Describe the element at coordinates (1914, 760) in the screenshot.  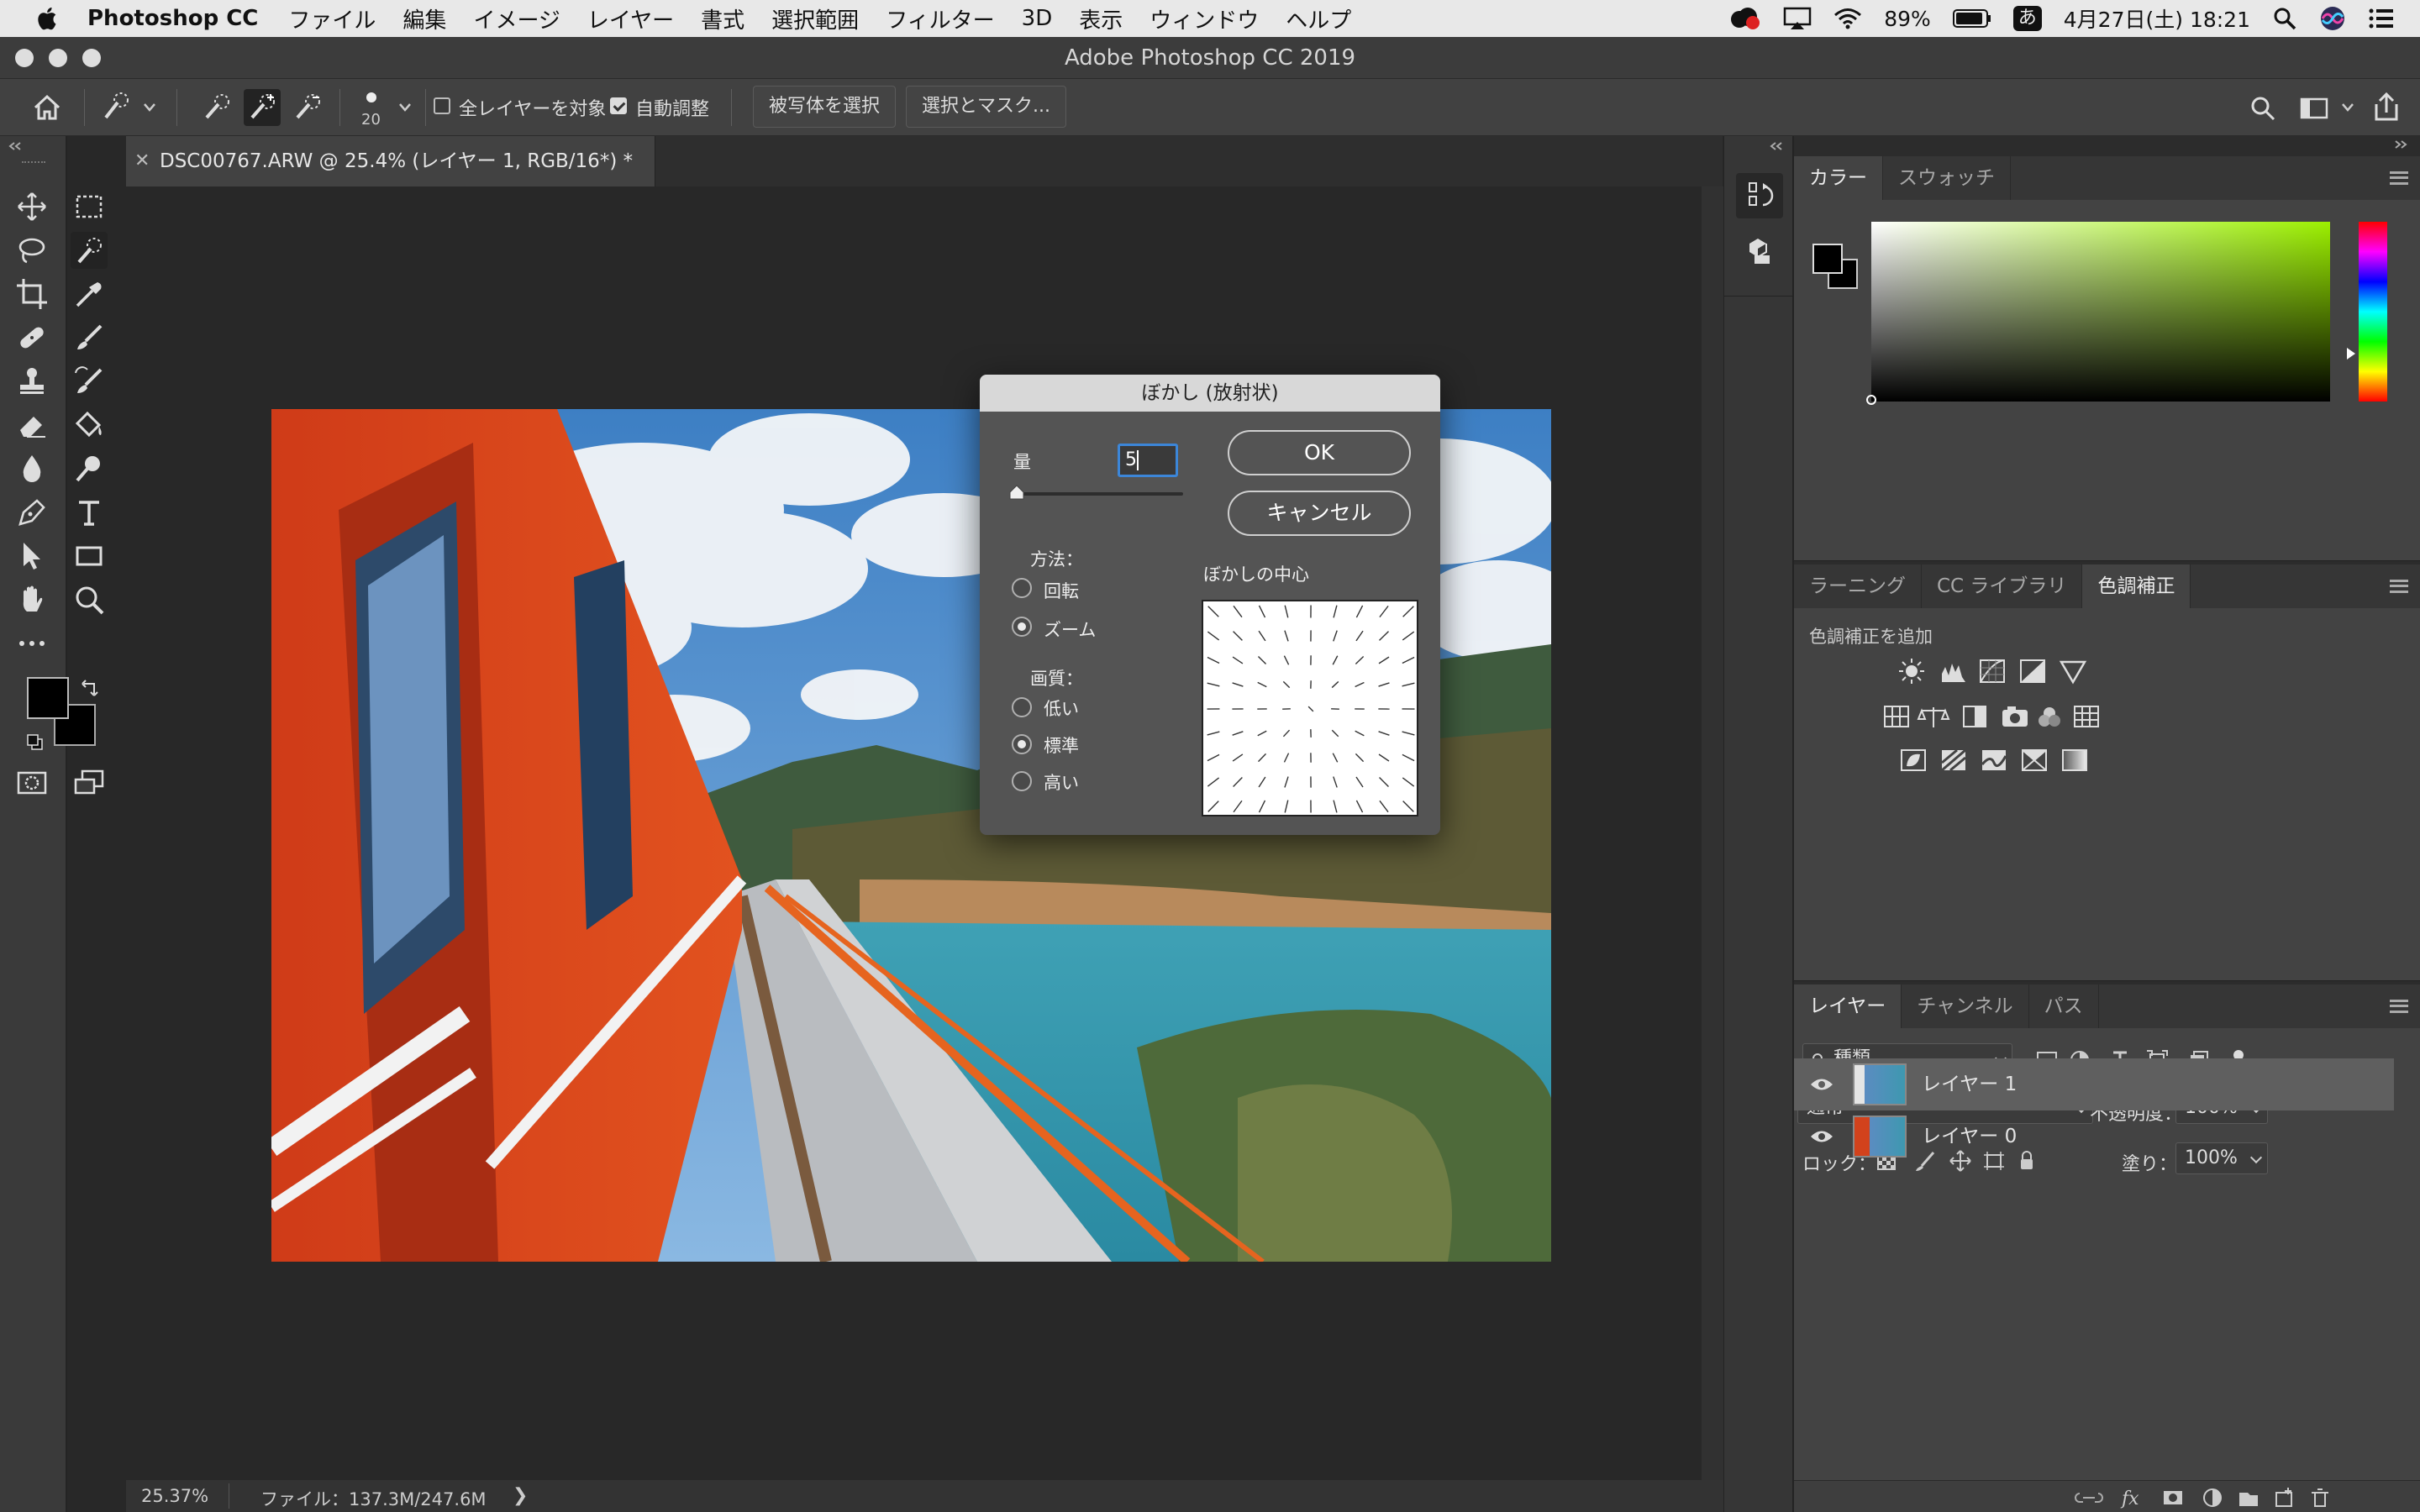
I see `invert-icon` at that location.